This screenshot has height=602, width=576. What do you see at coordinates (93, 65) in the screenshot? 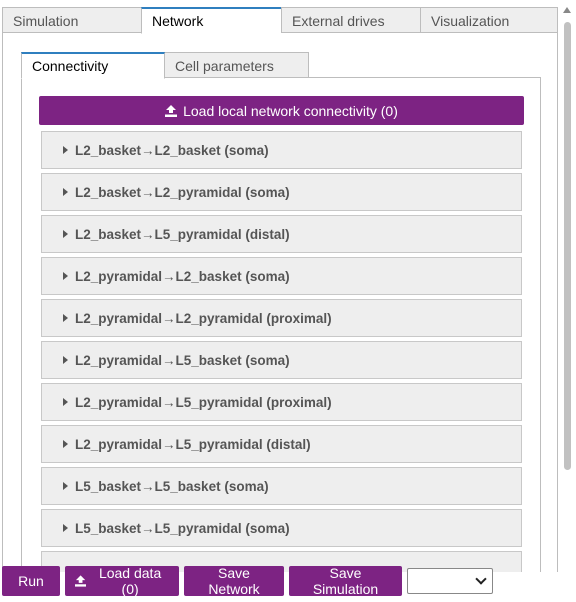
I see `tab-connectivity: Connectivity` at bounding box center [93, 65].